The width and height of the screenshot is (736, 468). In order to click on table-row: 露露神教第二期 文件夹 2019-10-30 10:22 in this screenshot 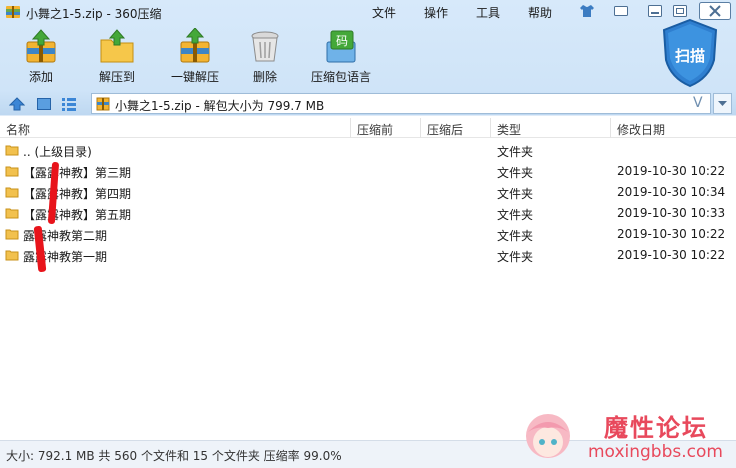, I will do `click(368, 234)`.